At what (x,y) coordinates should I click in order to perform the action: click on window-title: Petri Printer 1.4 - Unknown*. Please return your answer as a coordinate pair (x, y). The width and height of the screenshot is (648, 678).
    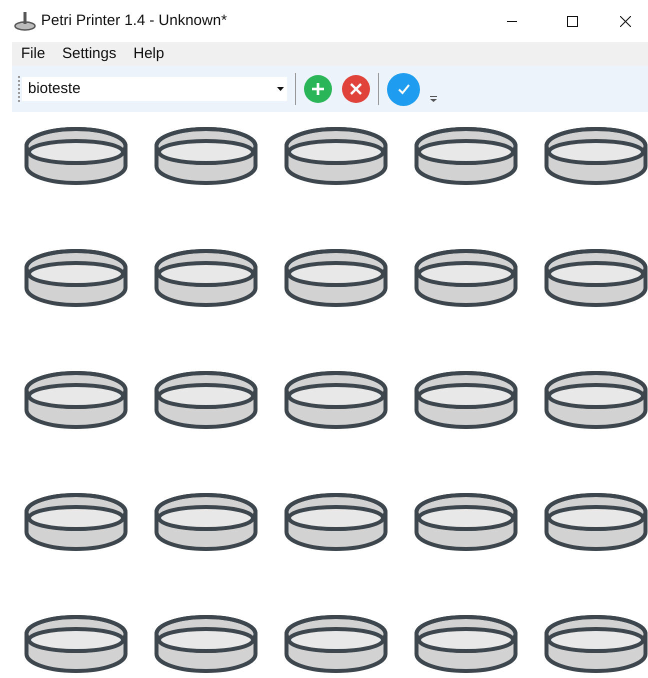
    Looking at the image, I should click on (134, 20).